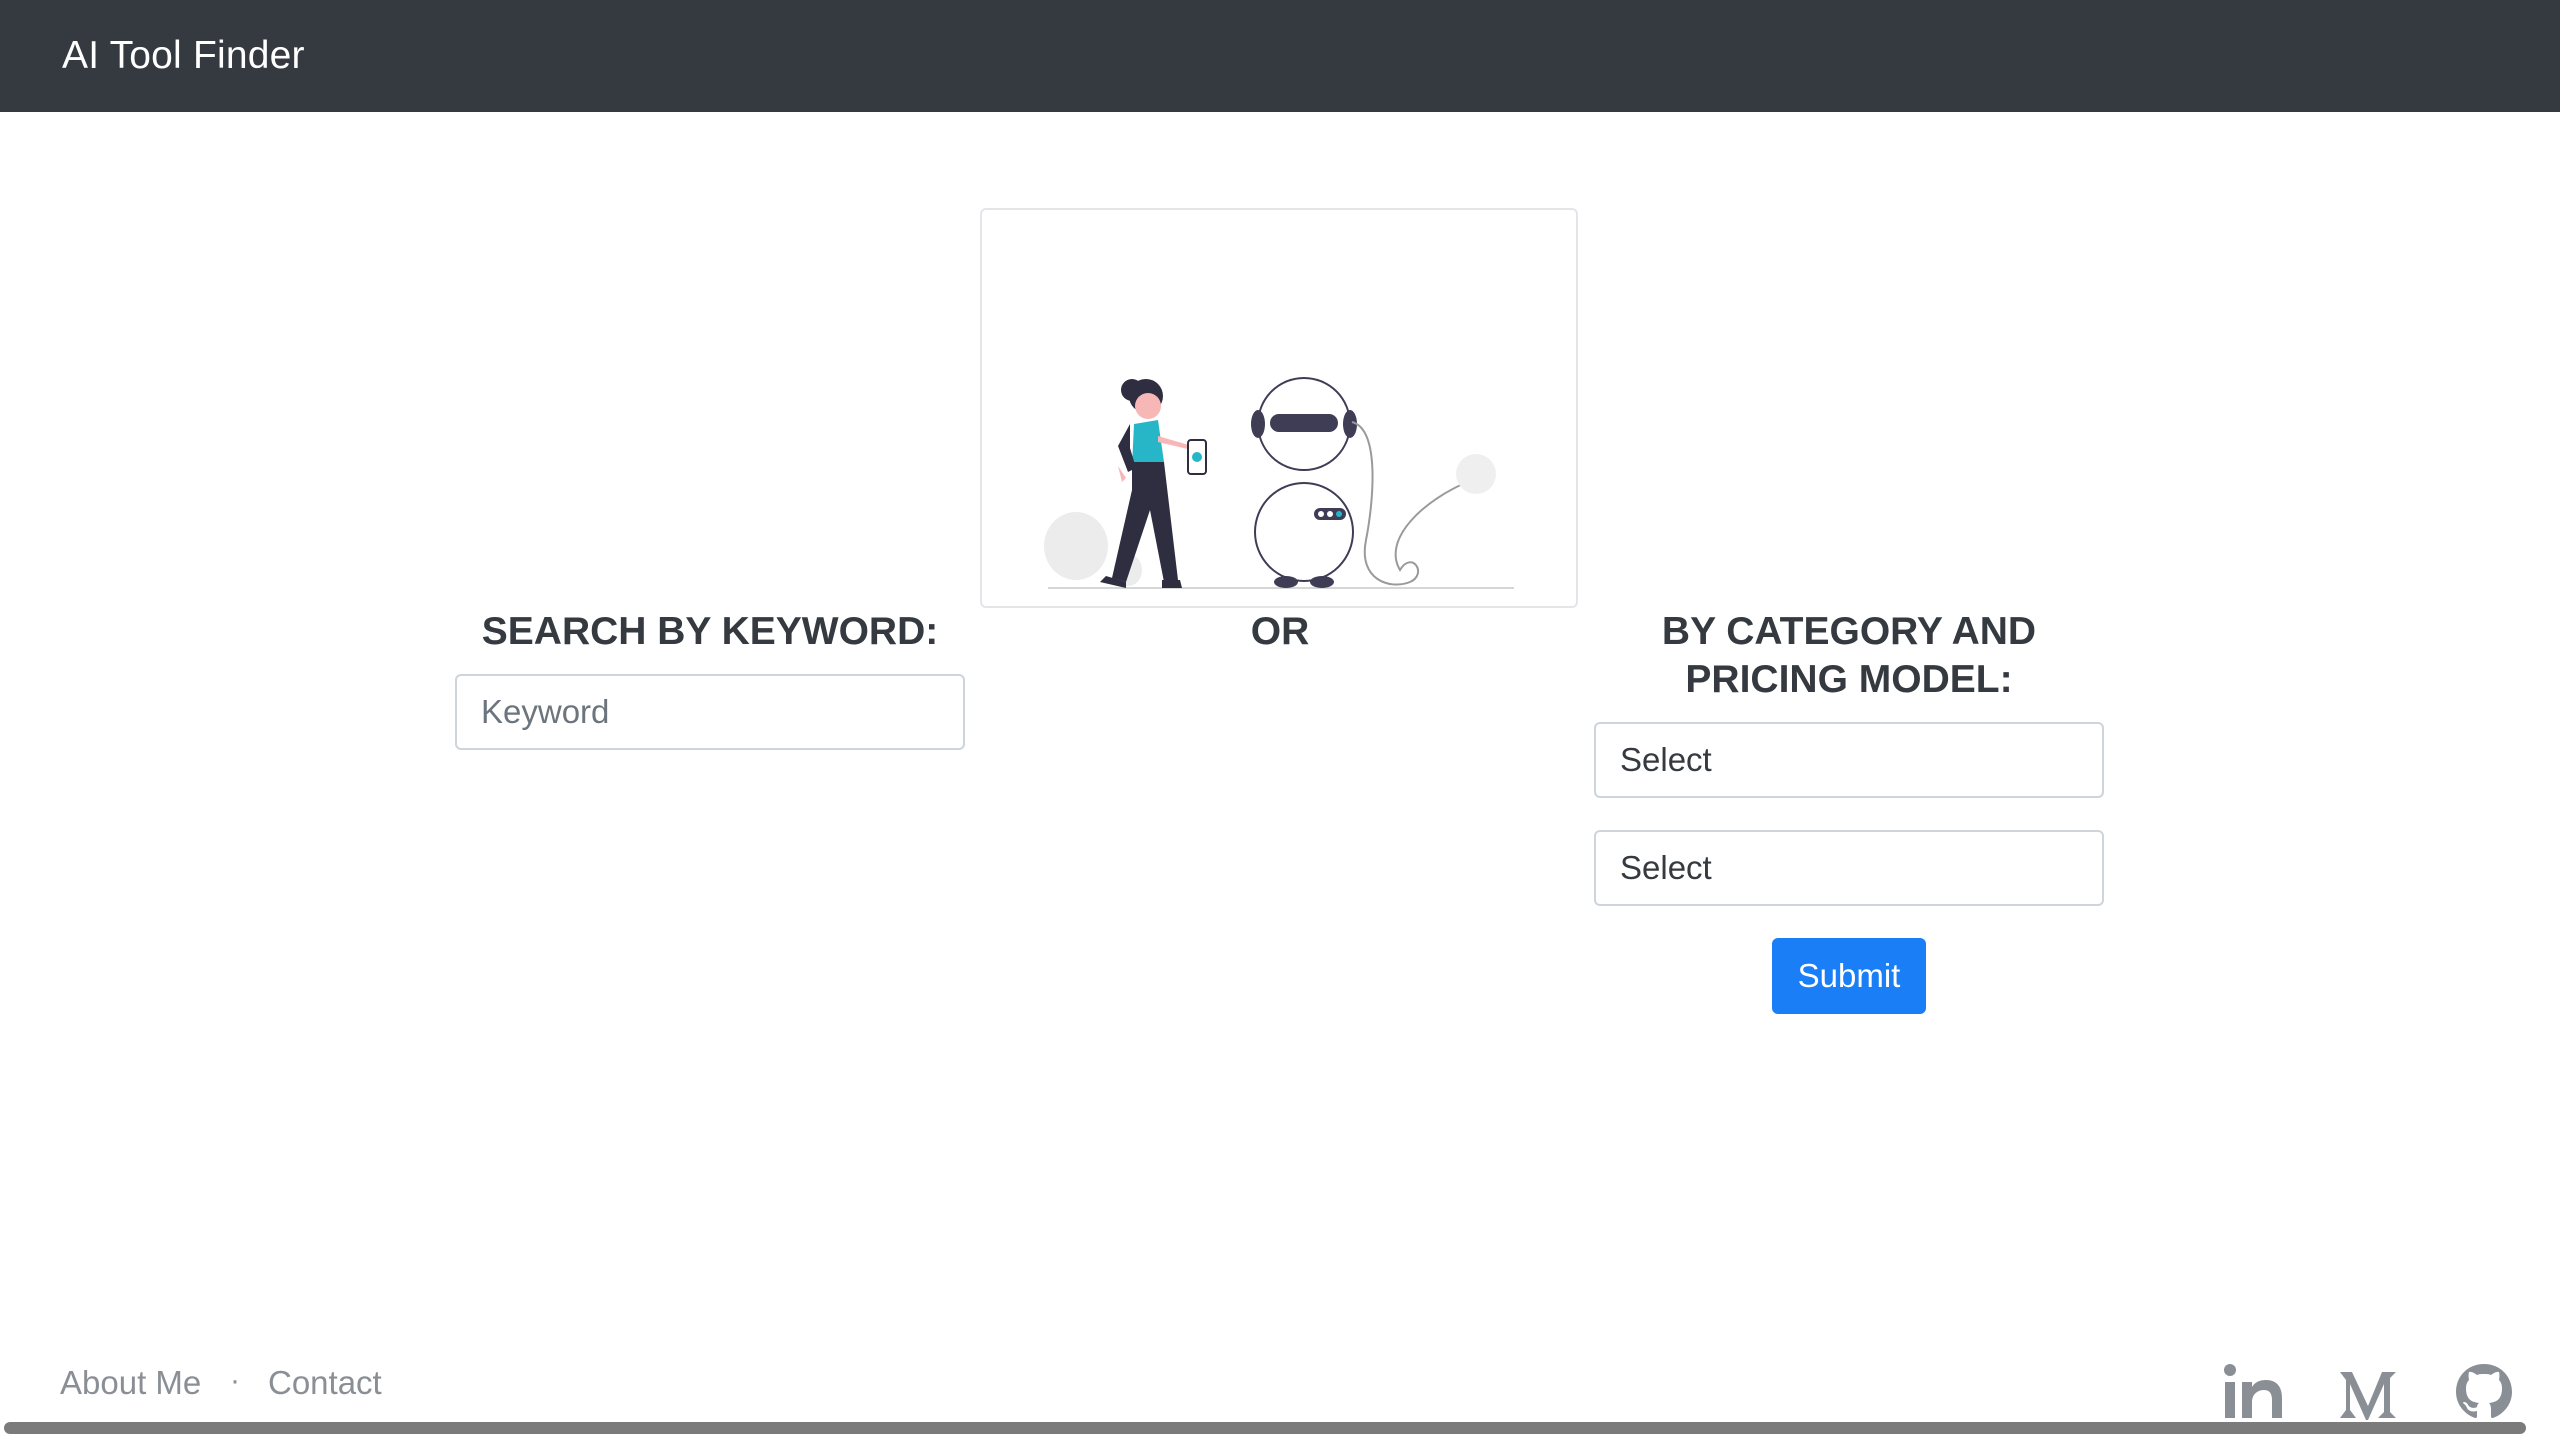  What do you see at coordinates (1265, 1428) in the screenshot?
I see `horizontal-scrollbar` at bounding box center [1265, 1428].